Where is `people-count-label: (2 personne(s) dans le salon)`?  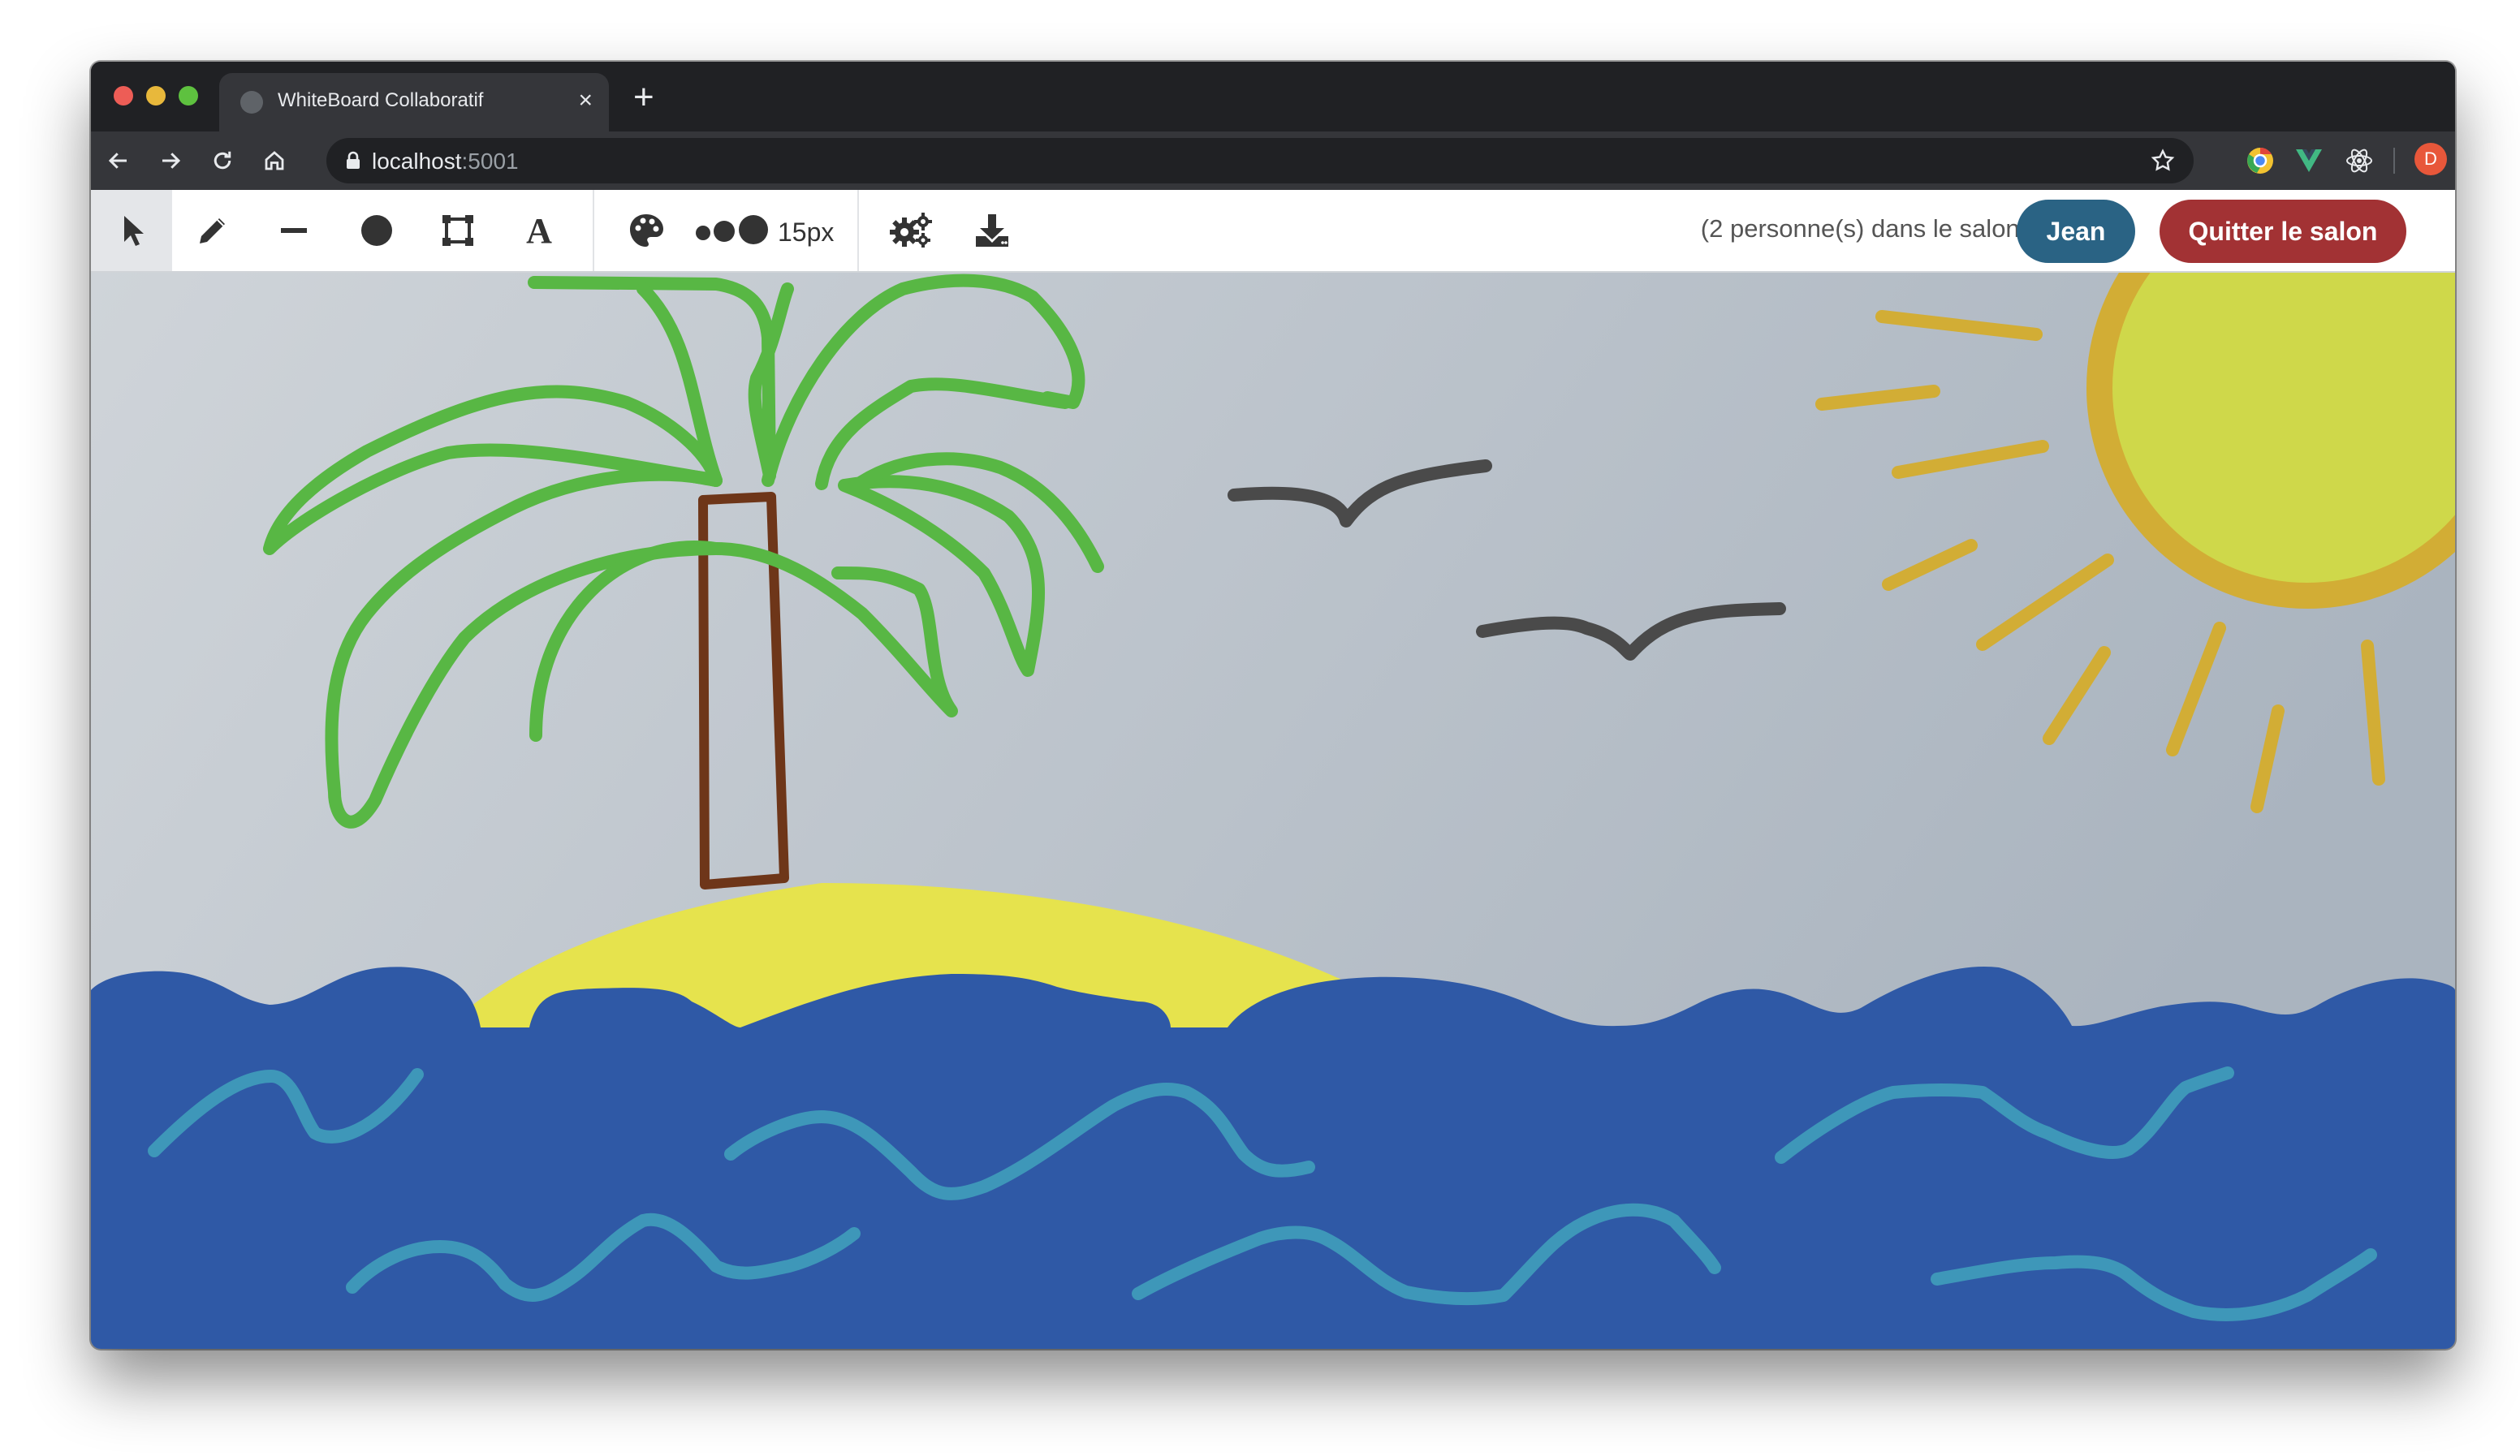
people-count-label: (2 personne(s) dans le salon) is located at coordinates (1864, 229).